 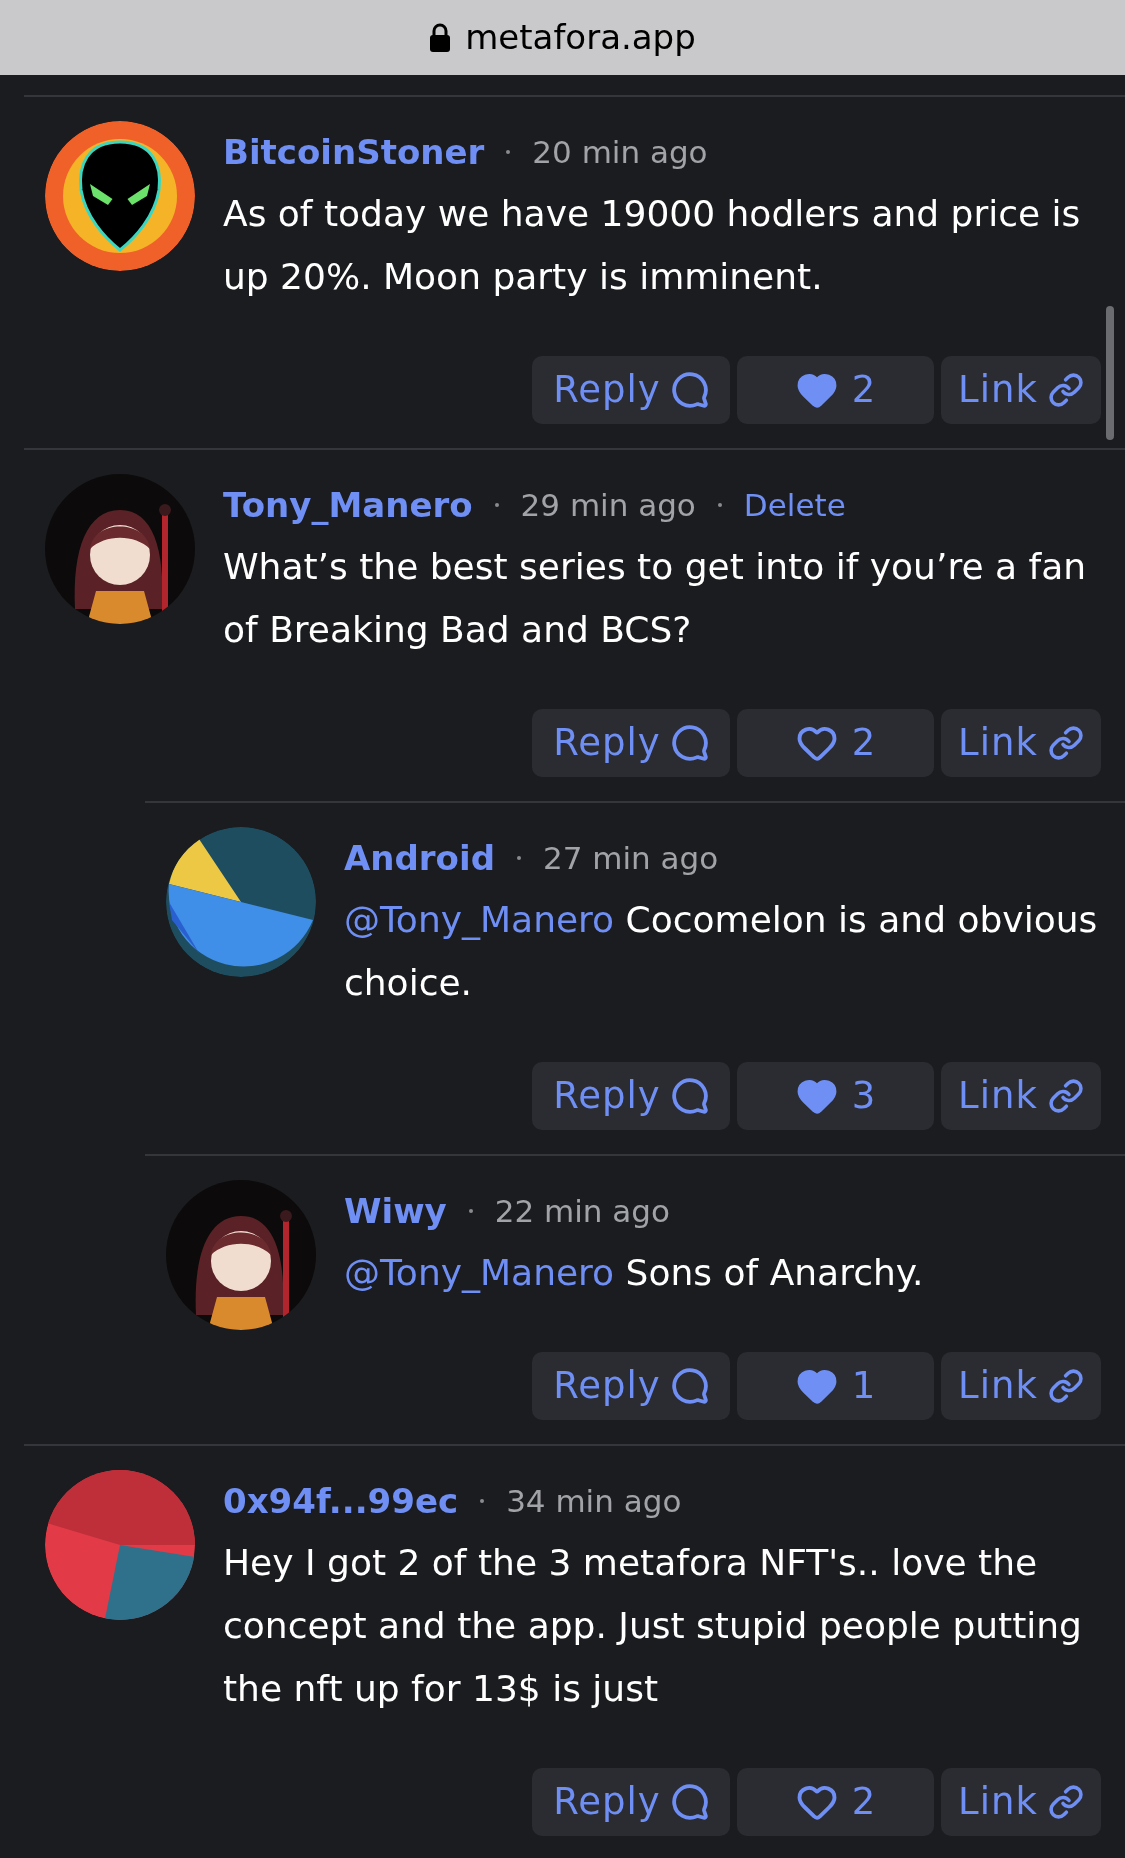 What do you see at coordinates (594, 1501) in the screenshot?
I see `timestamp: 34 min ago` at bounding box center [594, 1501].